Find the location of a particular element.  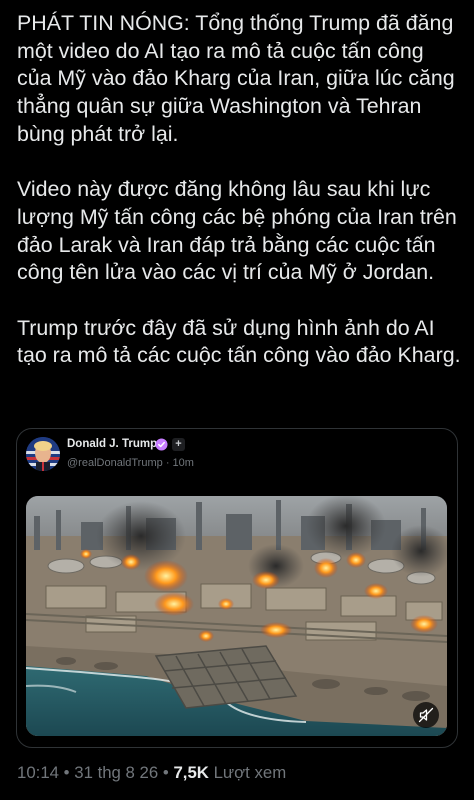

views-label: Lượt xem is located at coordinates (250, 772).